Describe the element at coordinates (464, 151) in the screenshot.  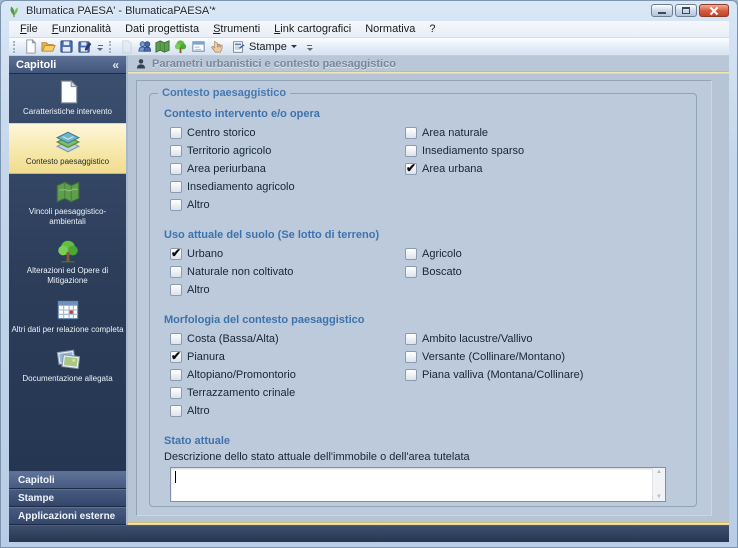
I see `checkbox-insediamento-sparso: Insediamento sparso` at that location.